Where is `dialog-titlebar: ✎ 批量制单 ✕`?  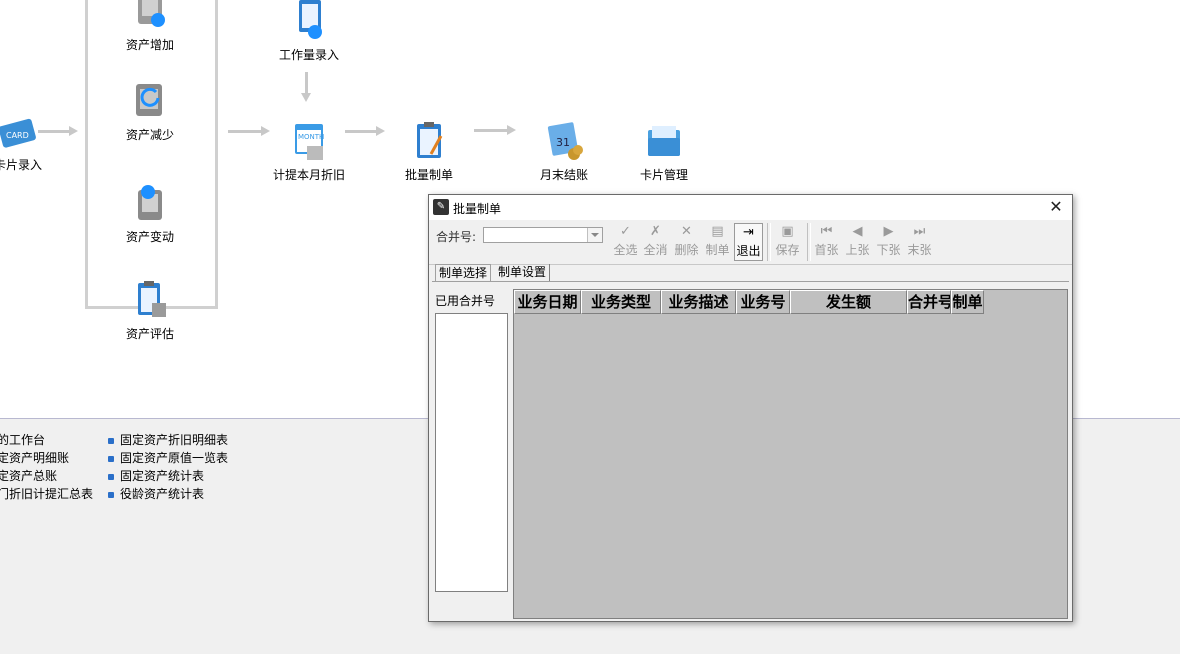
dialog-titlebar: ✎ 批量制单 ✕ is located at coordinates (750, 207).